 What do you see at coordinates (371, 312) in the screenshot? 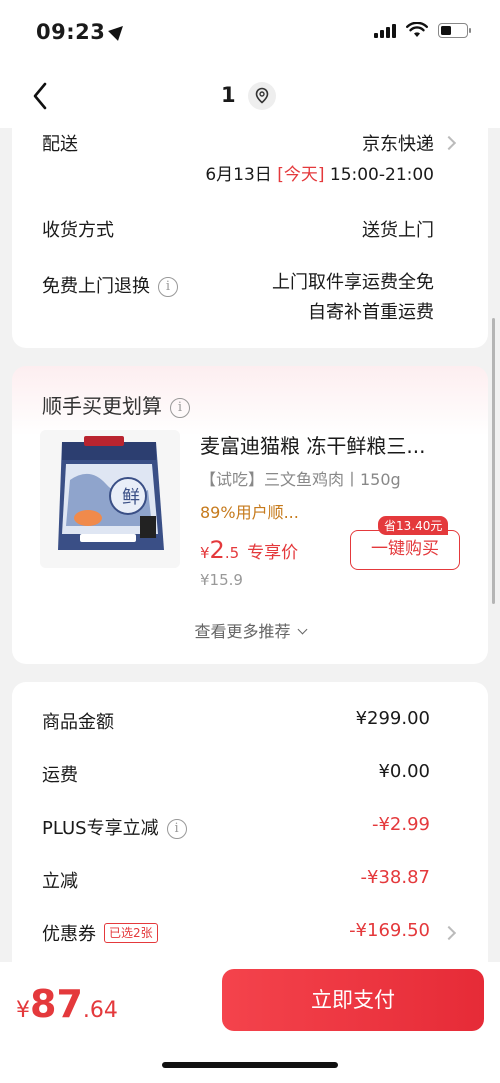
I see `free-return-line2: 自寄补首重运费` at bounding box center [371, 312].